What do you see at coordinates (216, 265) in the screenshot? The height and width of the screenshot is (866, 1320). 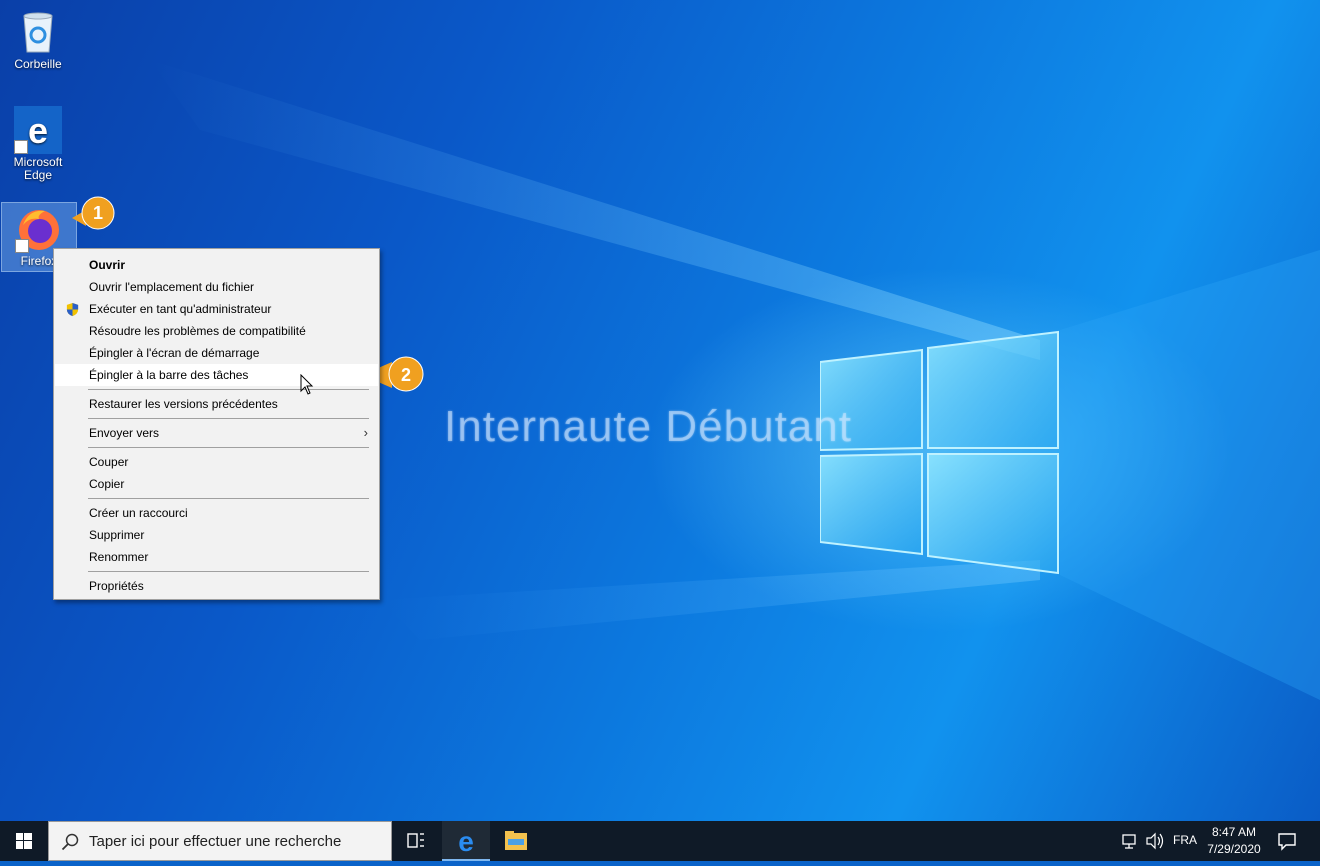 I see `menu-item-open: Ouvrir` at bounding box center [216, 265].